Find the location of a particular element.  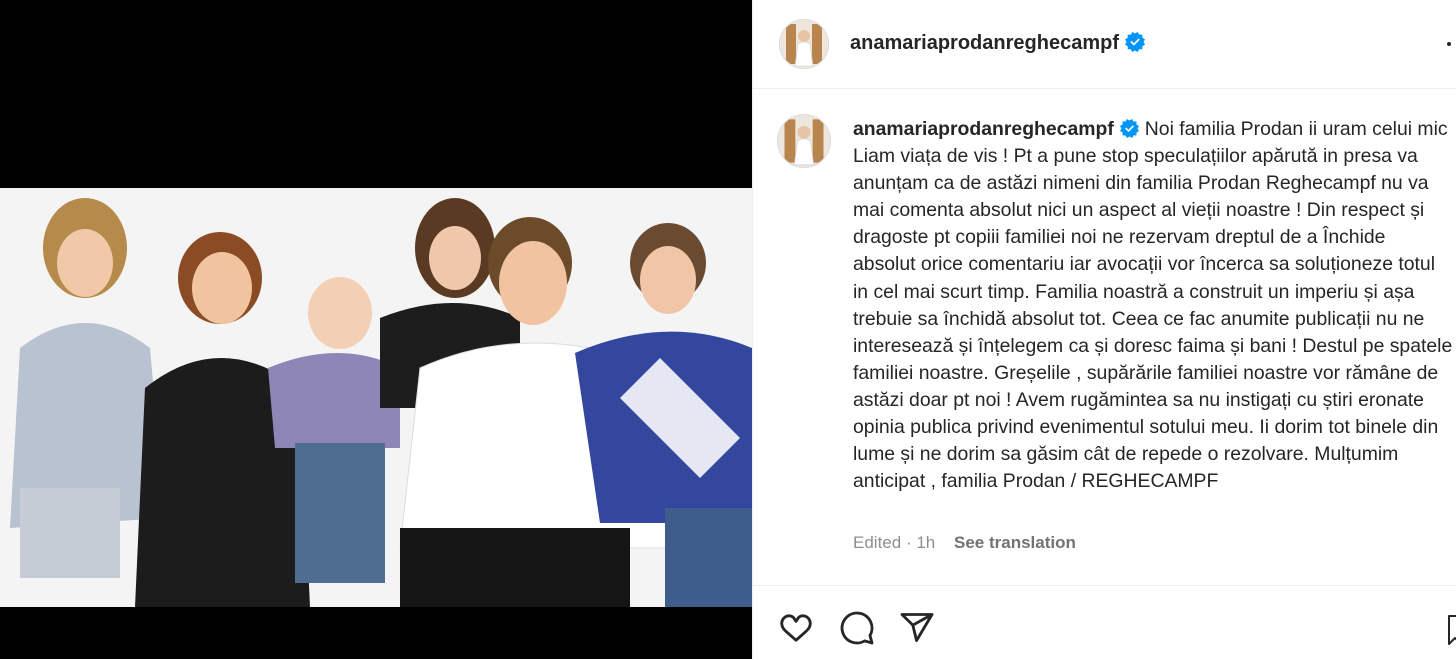

like-button is located at coordinates (796, 628).